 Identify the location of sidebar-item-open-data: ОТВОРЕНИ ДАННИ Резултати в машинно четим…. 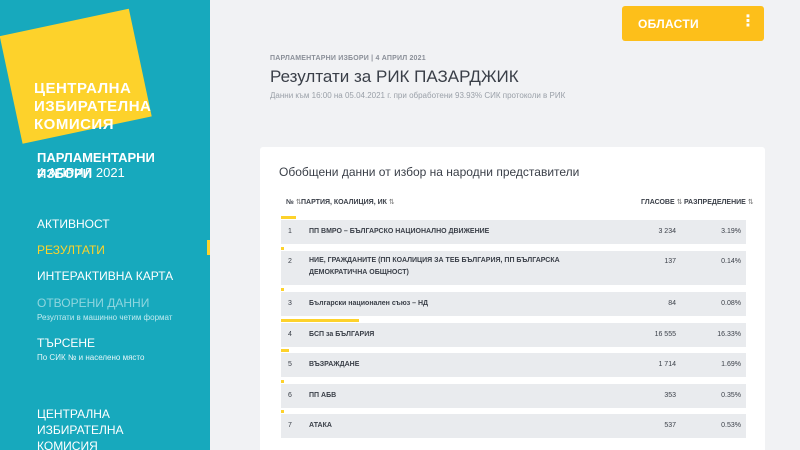
(104, 309).